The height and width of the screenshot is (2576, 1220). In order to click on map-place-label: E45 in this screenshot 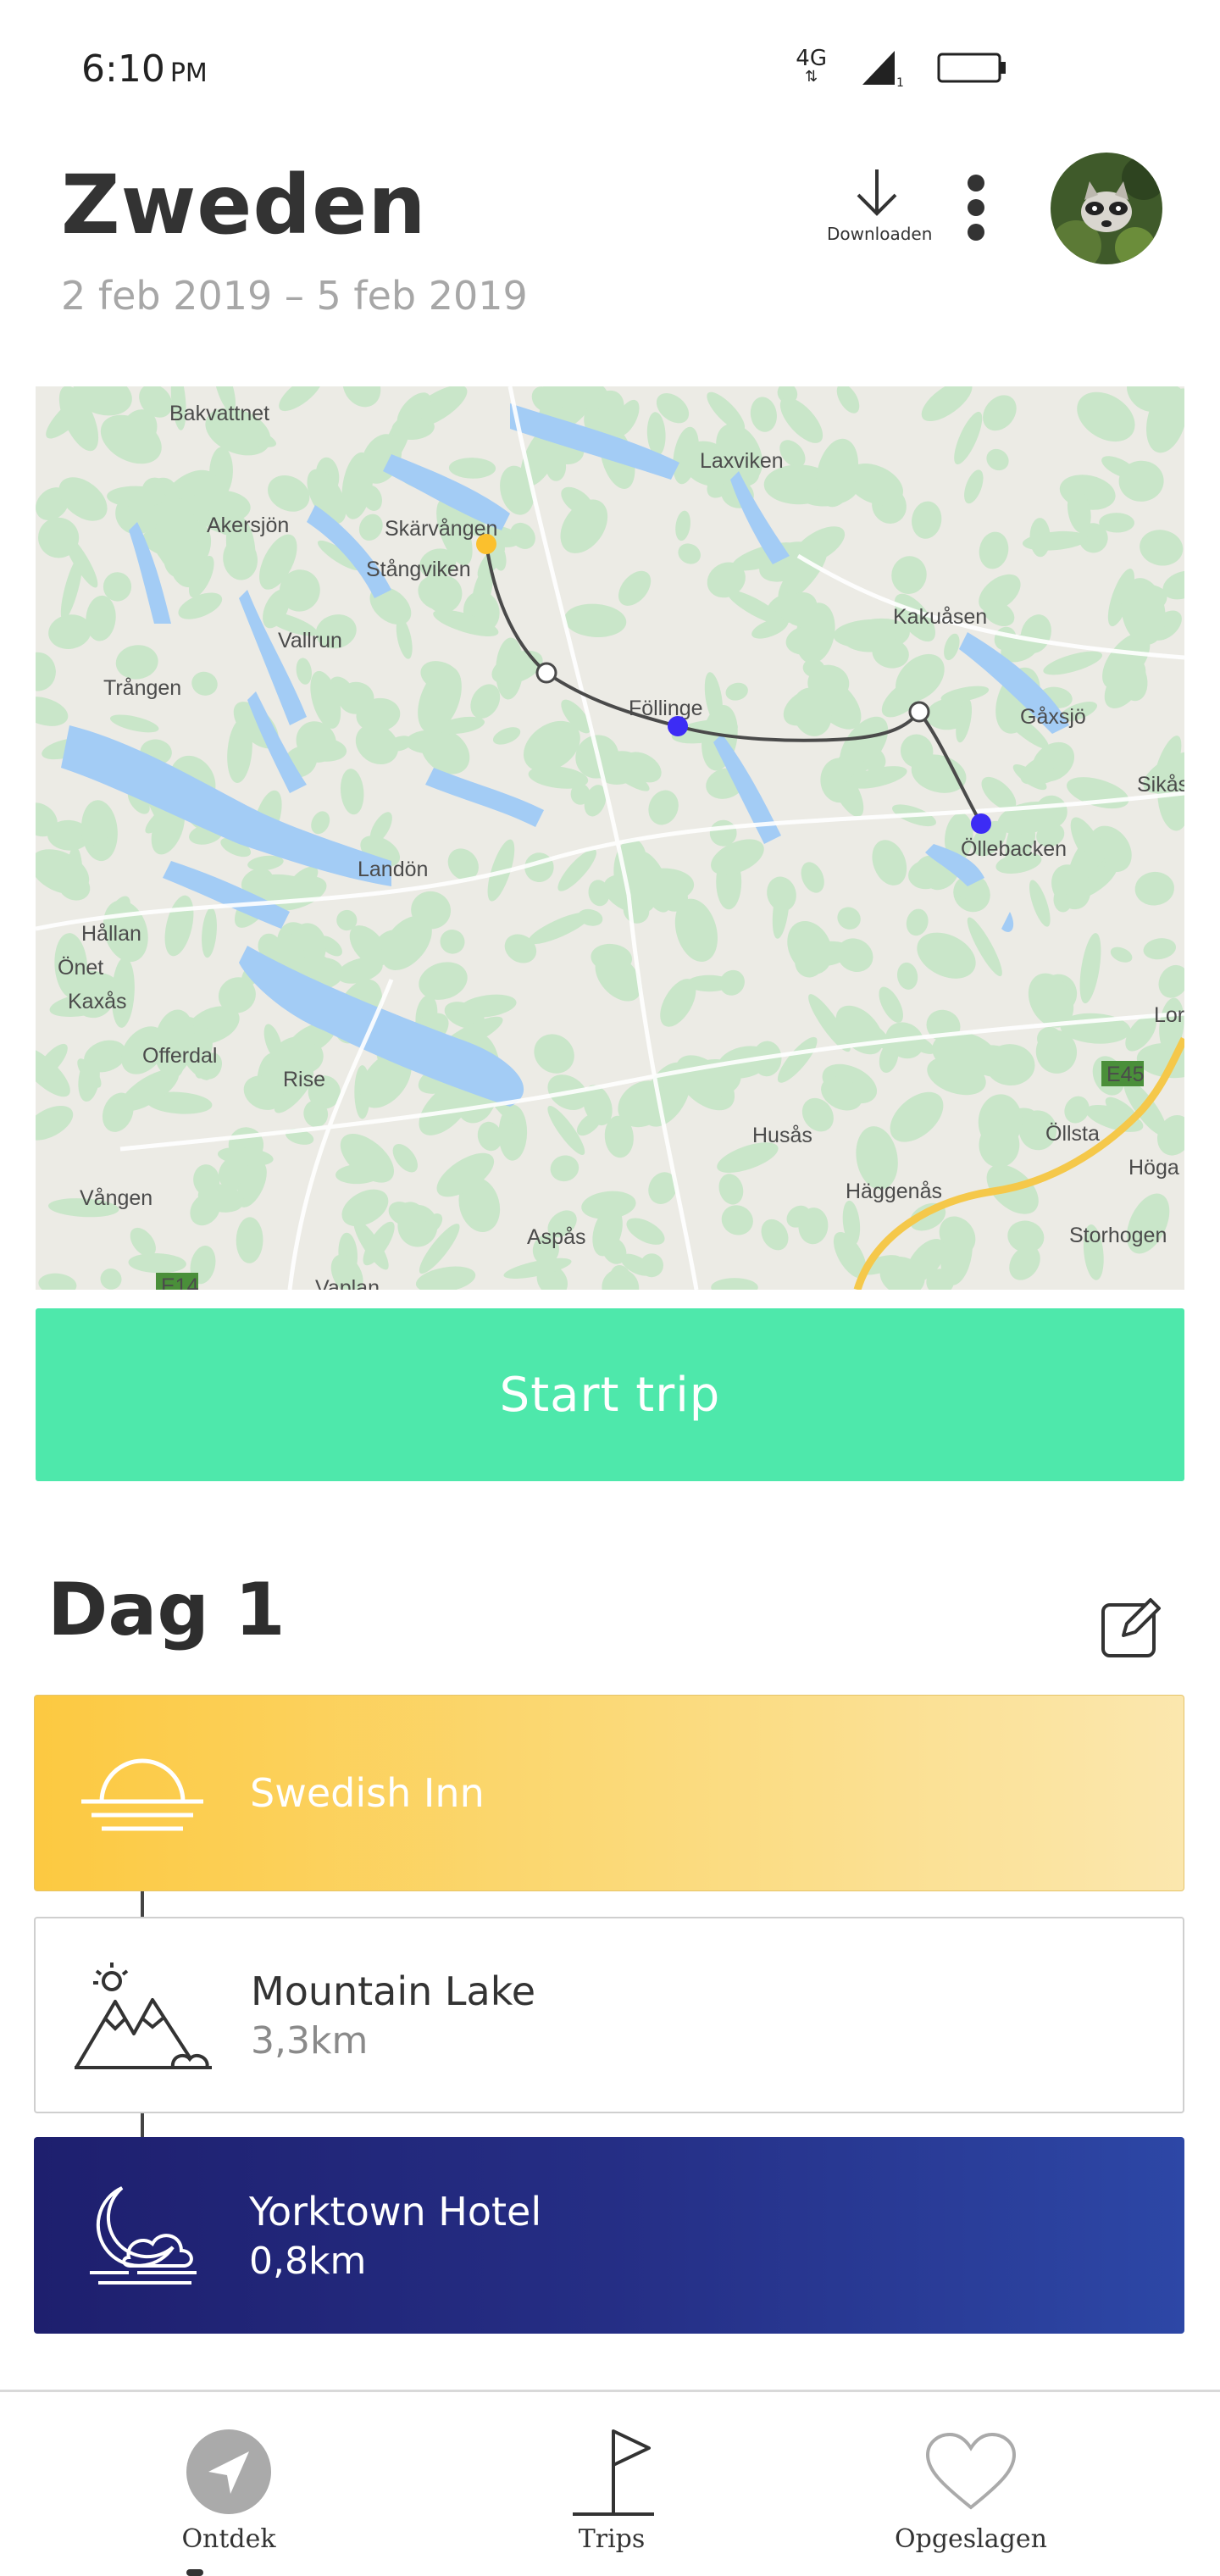, I will do `click(1125, 1074)`.